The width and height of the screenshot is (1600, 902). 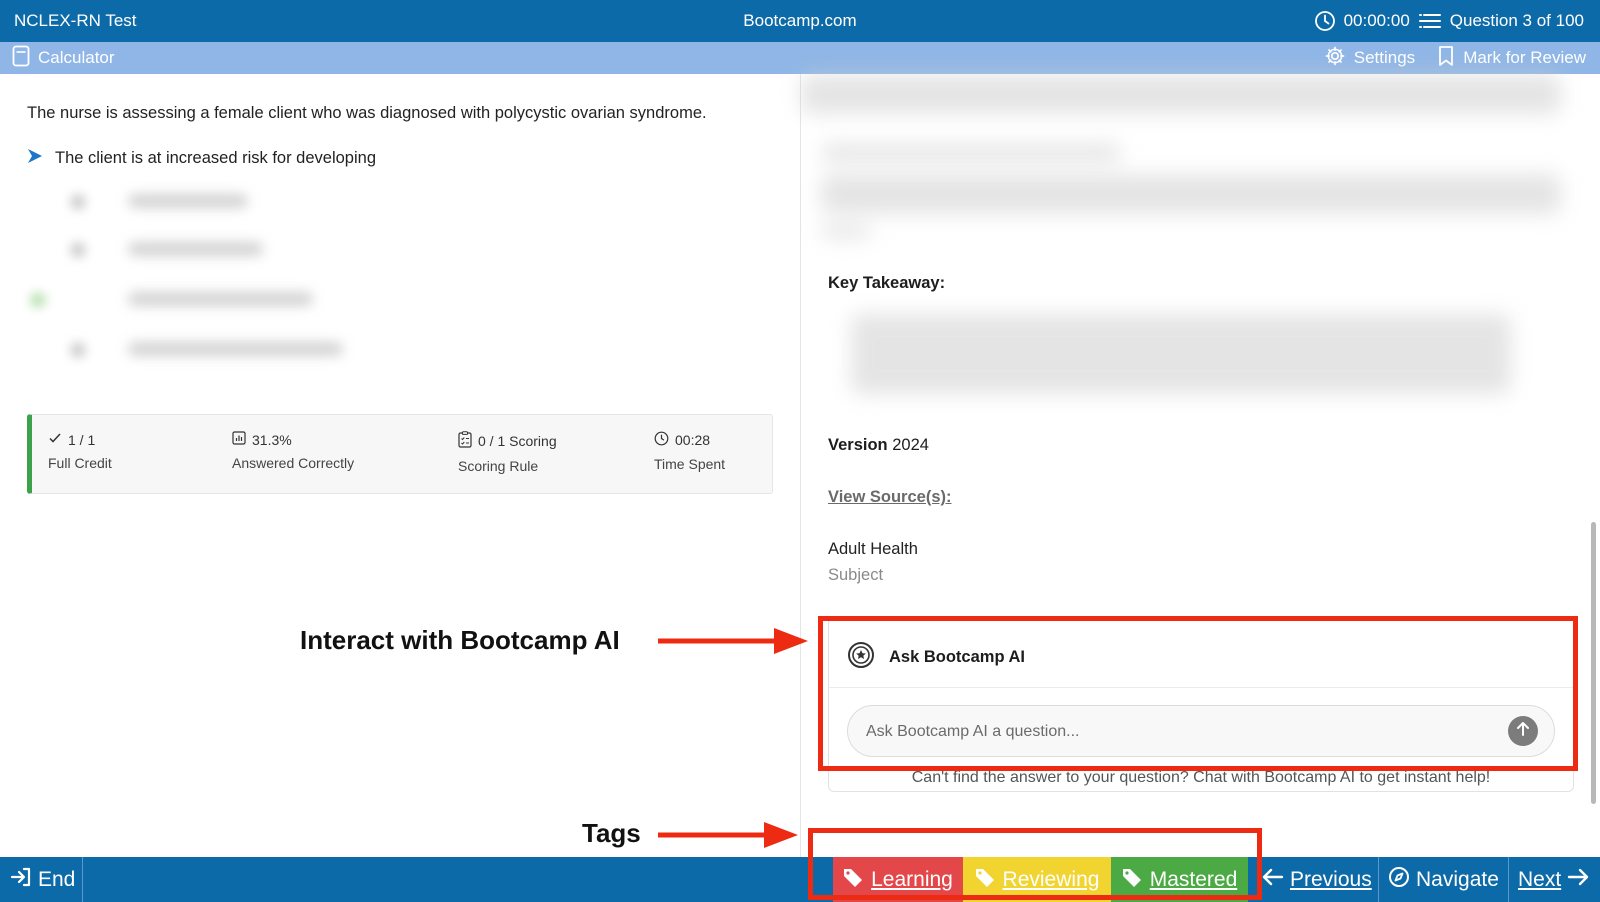 What do you see at coordinates (1516, 20) in the screenshot?
I see `question-counter: Question 3 of 100` at bounding box center [1516, 20].